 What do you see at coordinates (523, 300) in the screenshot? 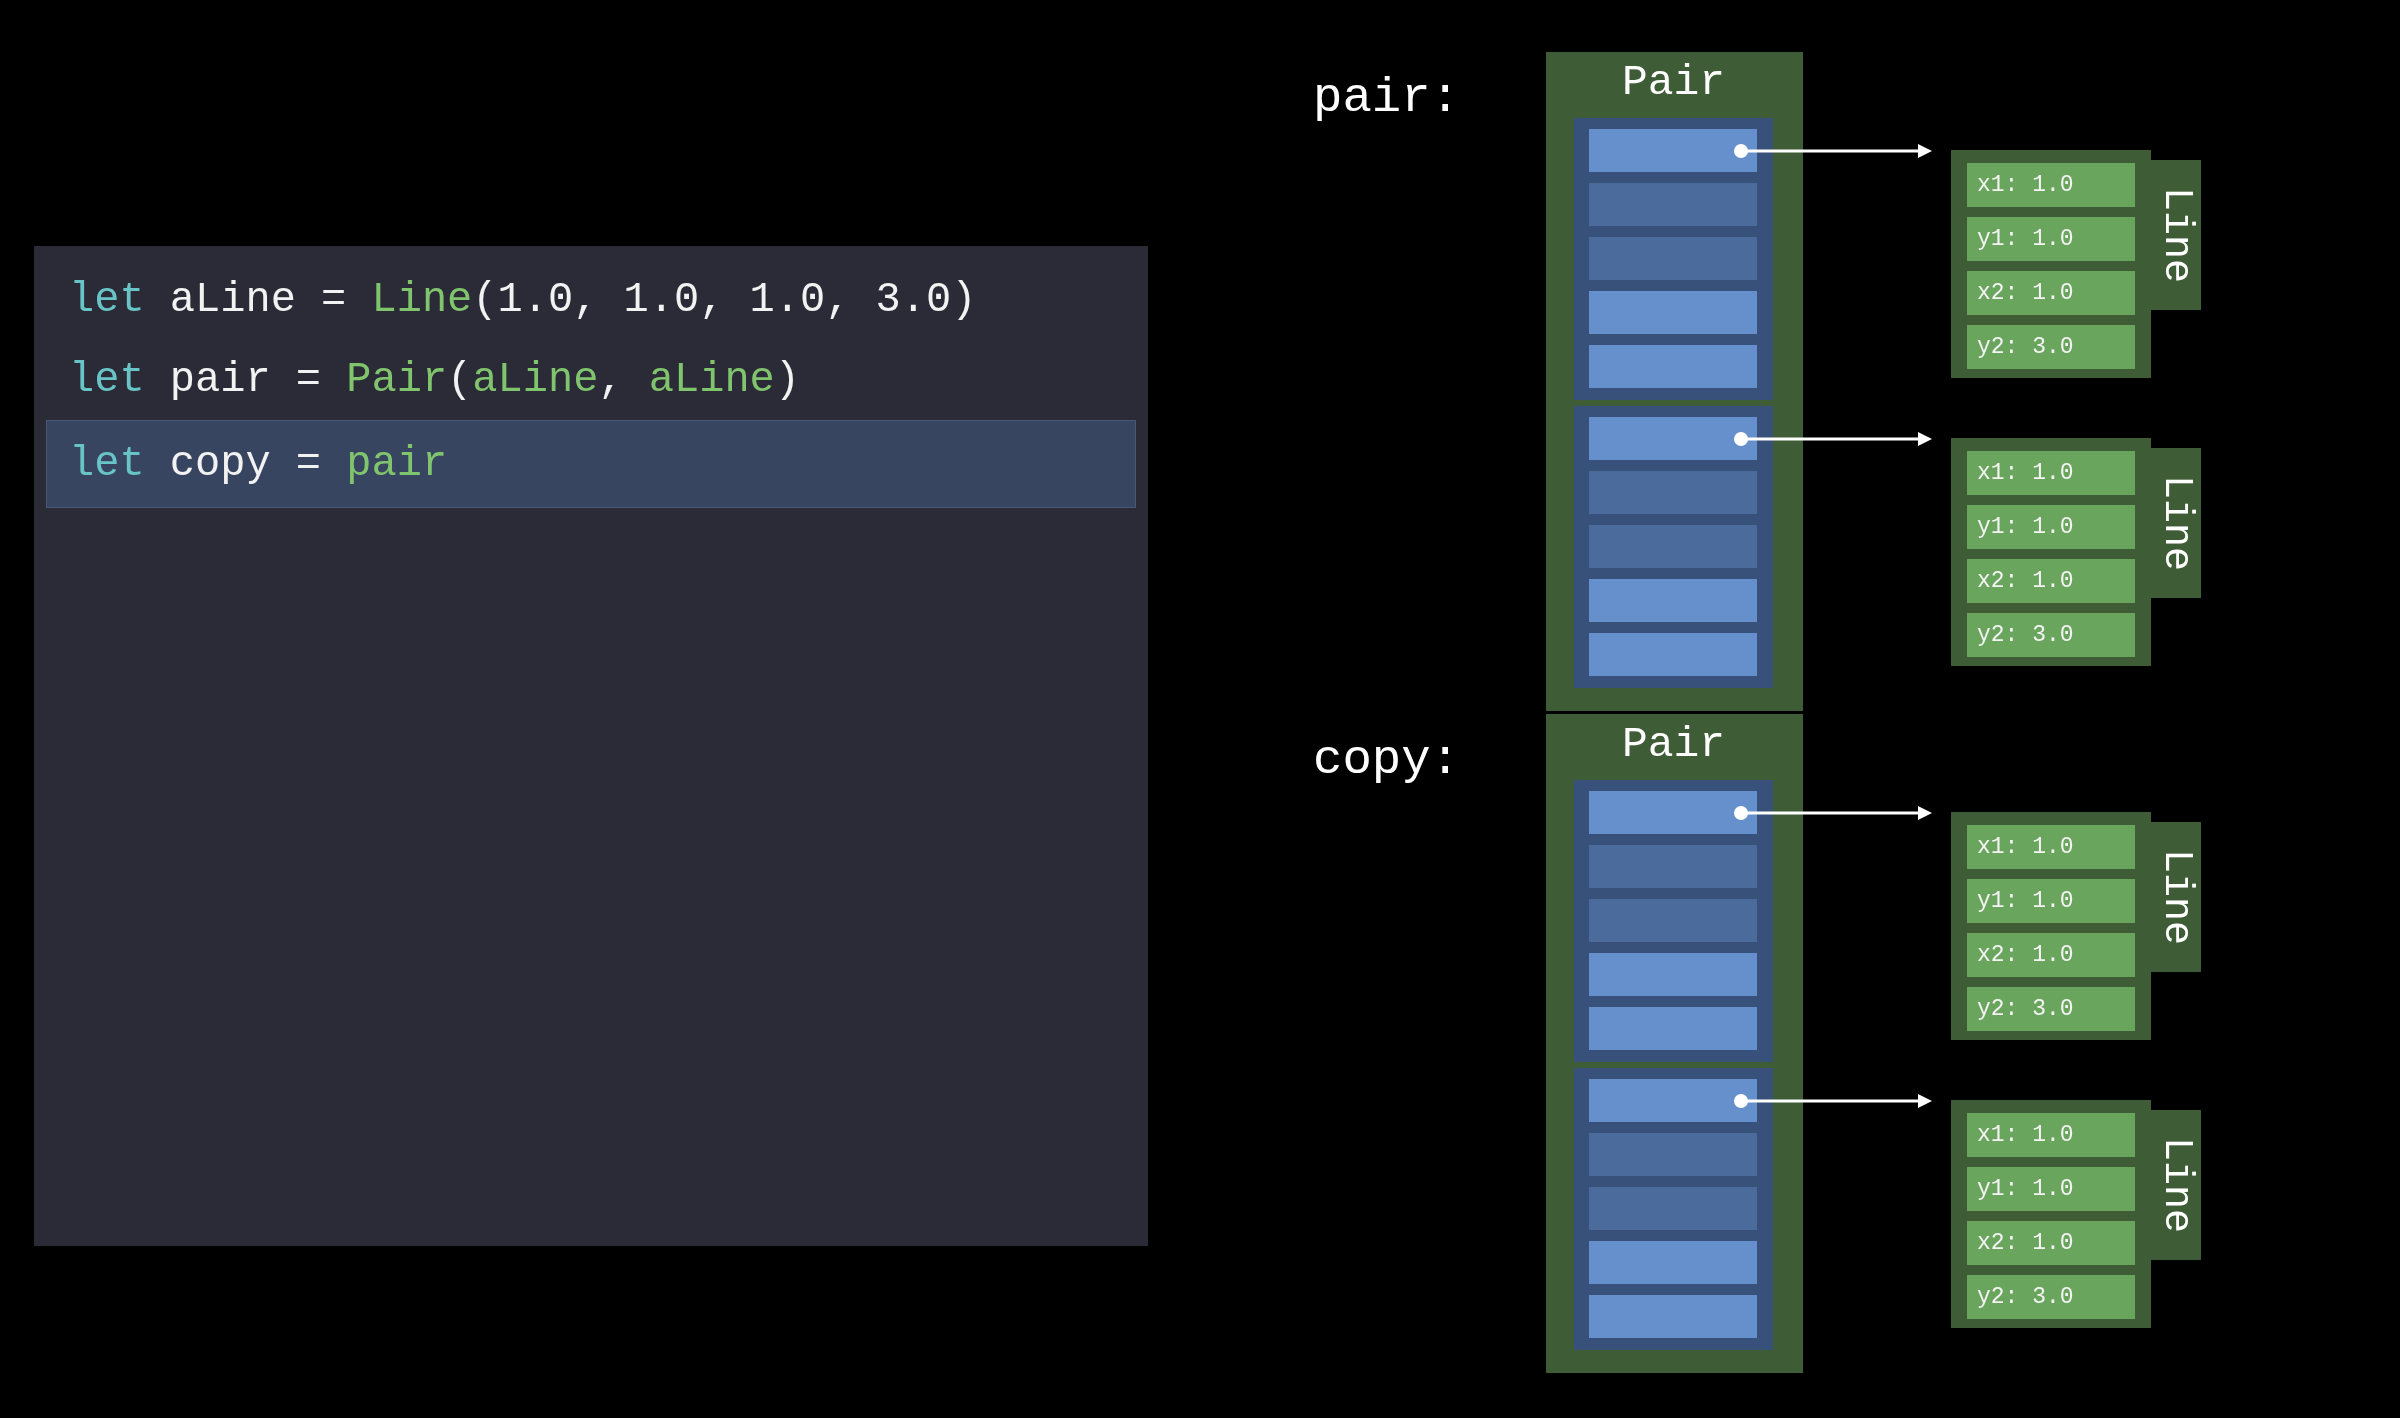
I see `code-line: let aLine = Line(1.0, 1.0, 1.0, 3.0)` at bounding box center [523, 300].